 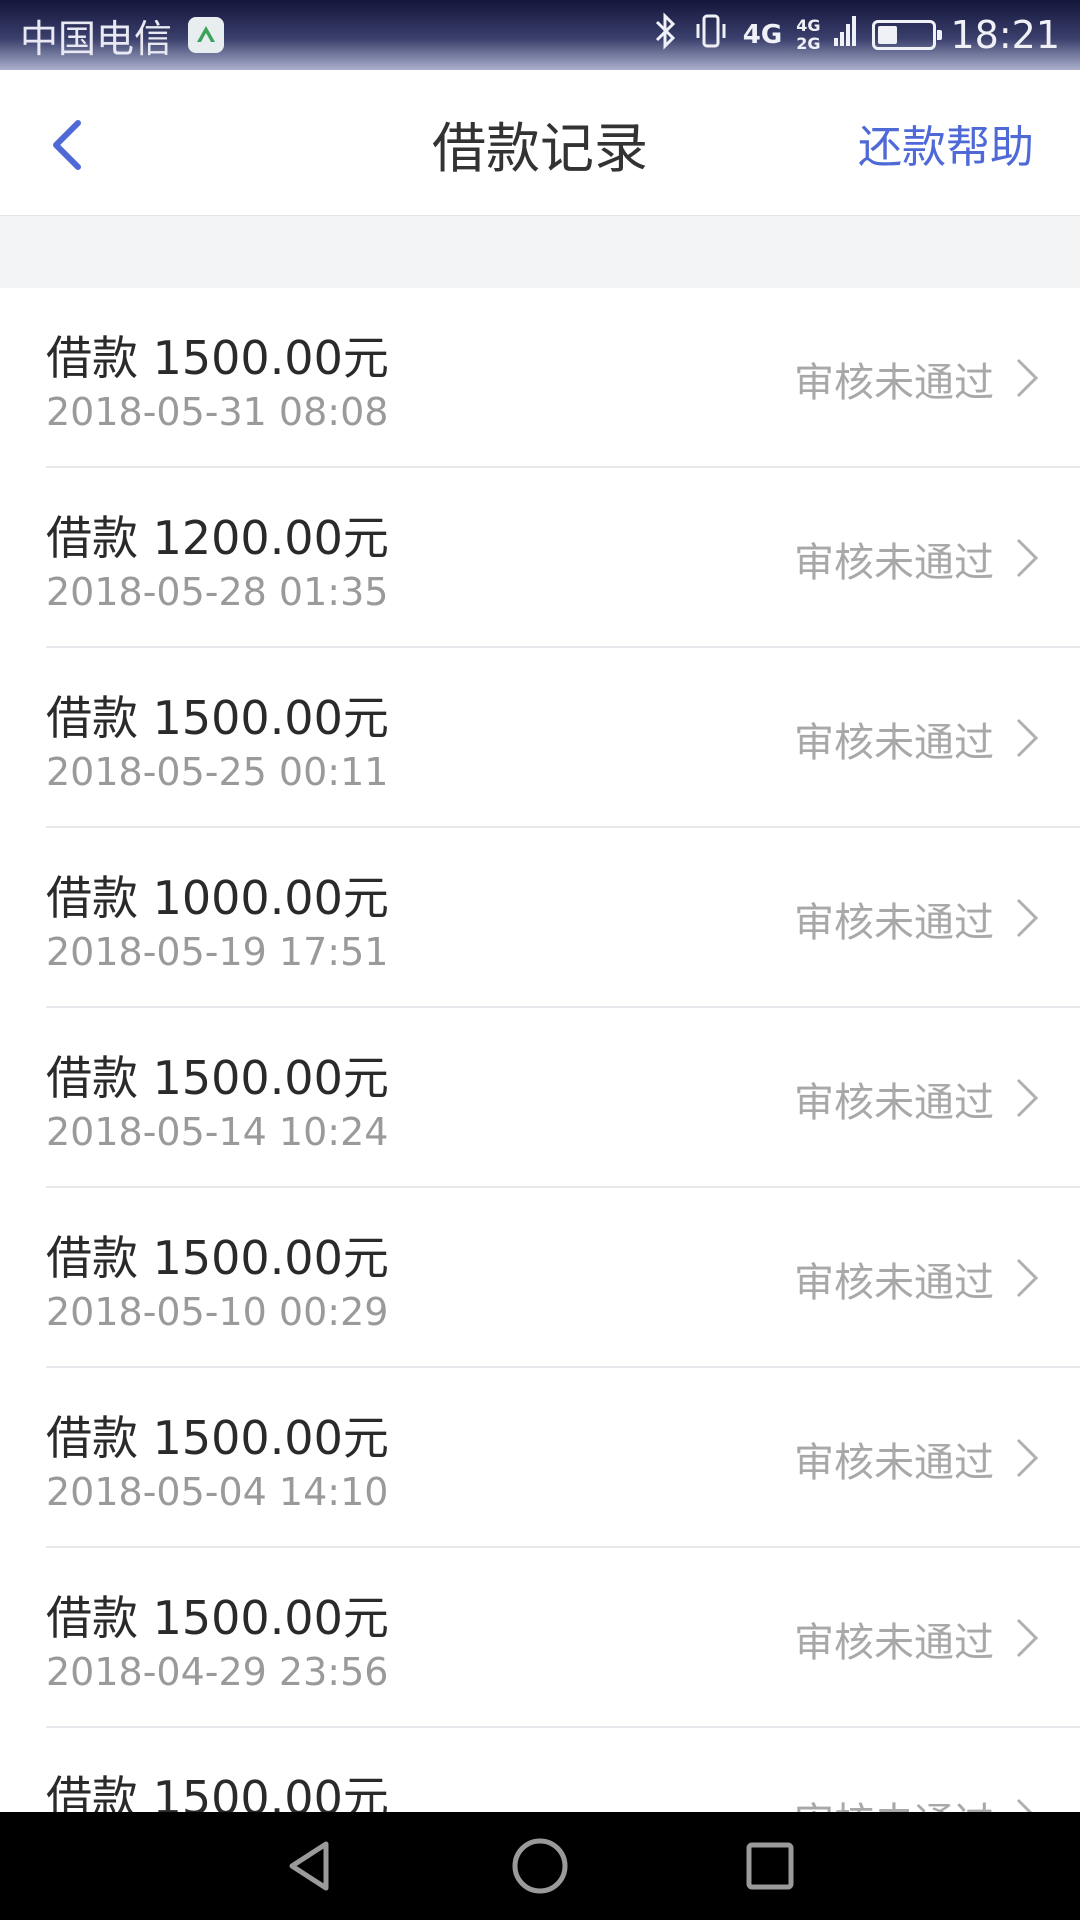 What do you see at coordinates (846, 35) in the screenshot?
I see `signal-icon` at bounding box center [846, 35].